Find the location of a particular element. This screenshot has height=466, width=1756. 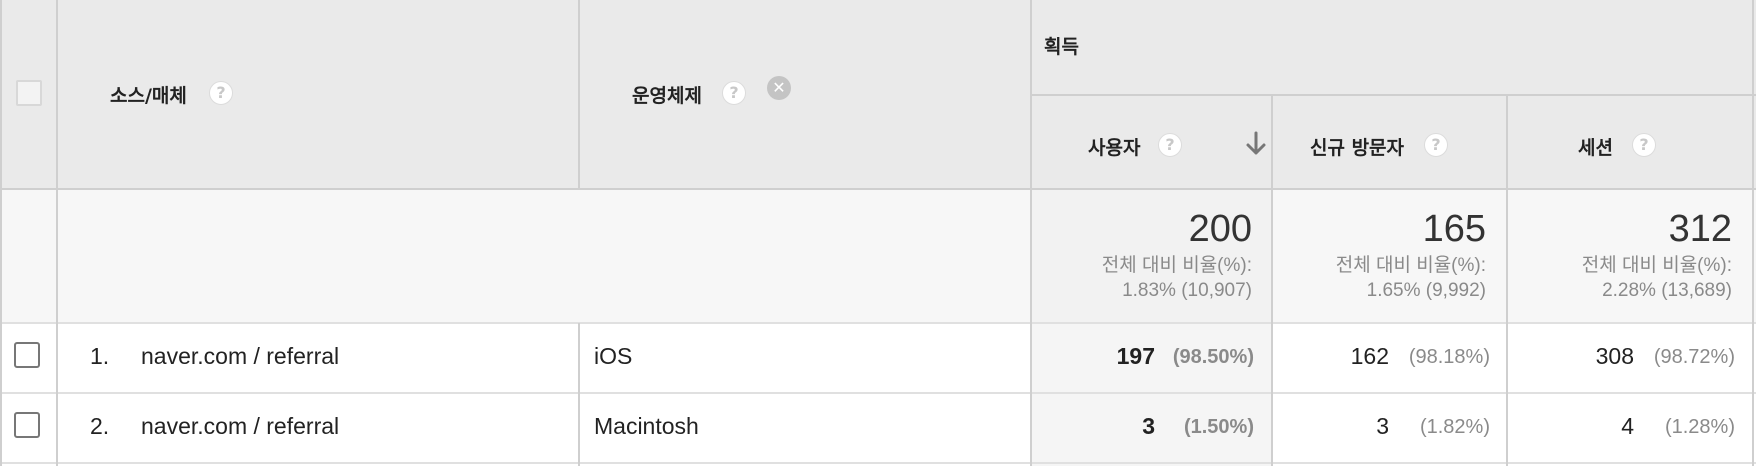

sort-descending-icon is located at coordinates (1256, 144).